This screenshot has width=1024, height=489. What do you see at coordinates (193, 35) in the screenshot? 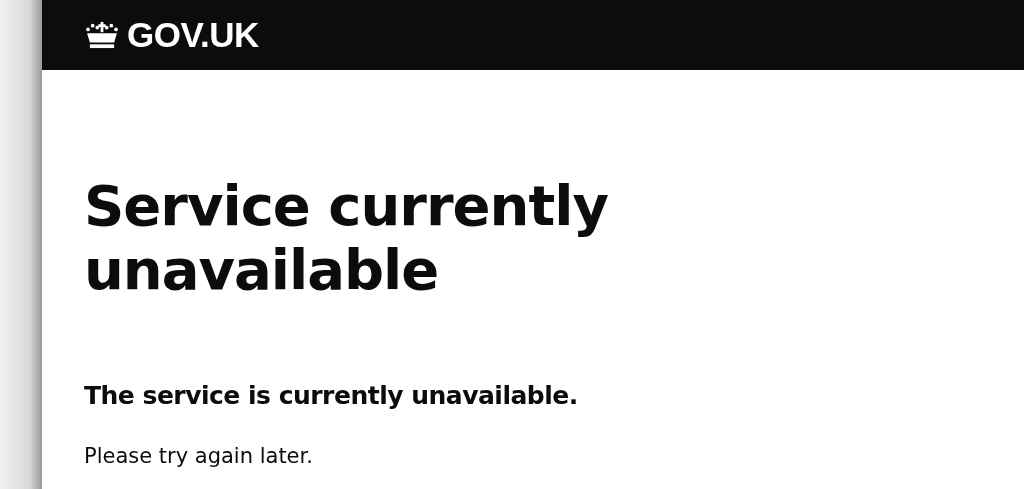
I see `logo-text: GOV.UK` at bounding box center [193, 35].